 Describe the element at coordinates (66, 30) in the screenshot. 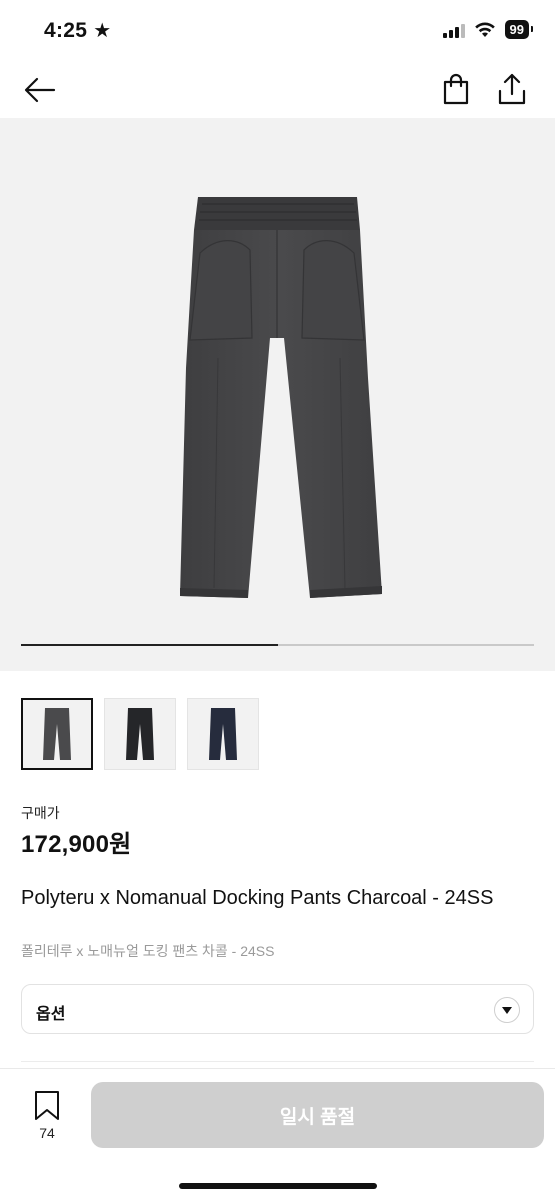

I see `status-time-text: 4:25` at that location.